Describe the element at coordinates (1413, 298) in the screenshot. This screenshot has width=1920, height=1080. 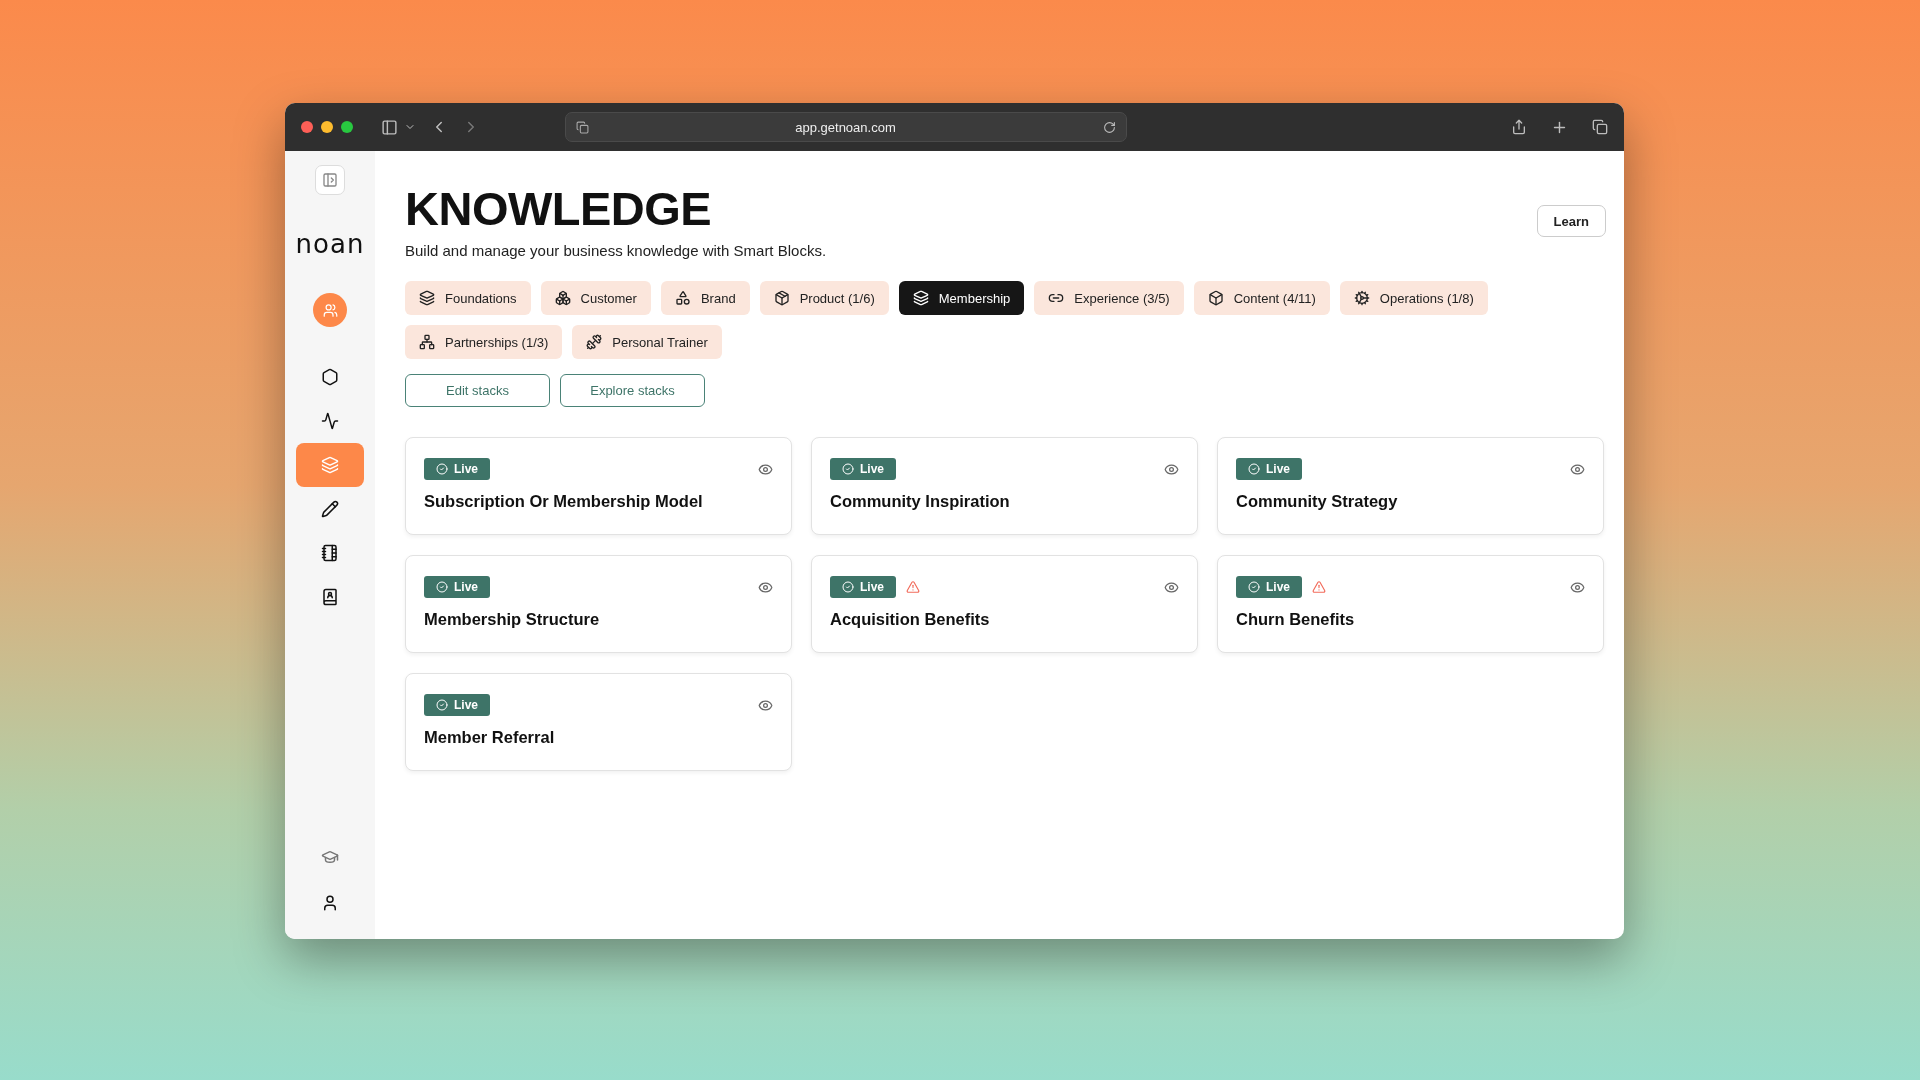
I see `category-tab: Operations (1/8)` at that location.